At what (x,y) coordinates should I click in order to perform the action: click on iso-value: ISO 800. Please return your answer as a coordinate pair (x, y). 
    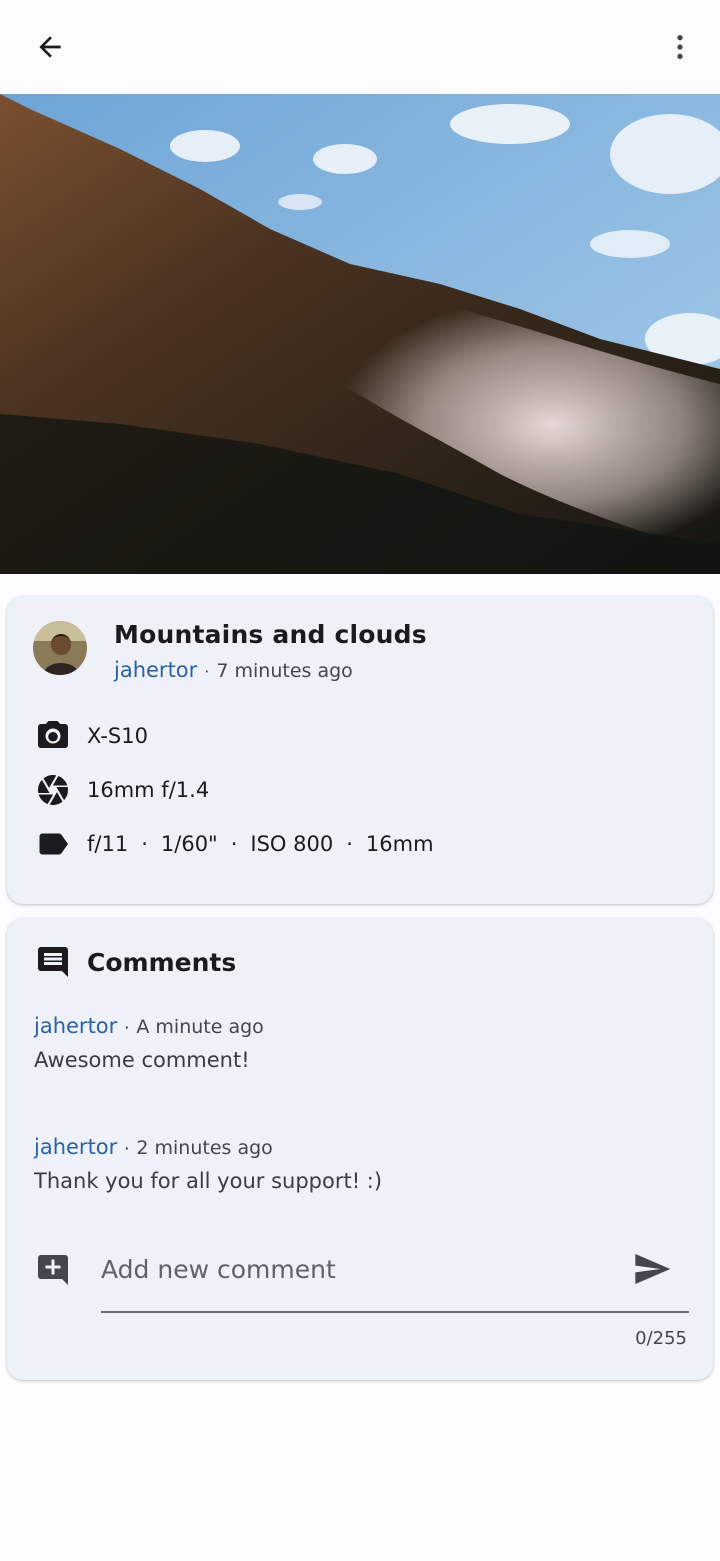
    Looking at the image, I should click on (292, 844).